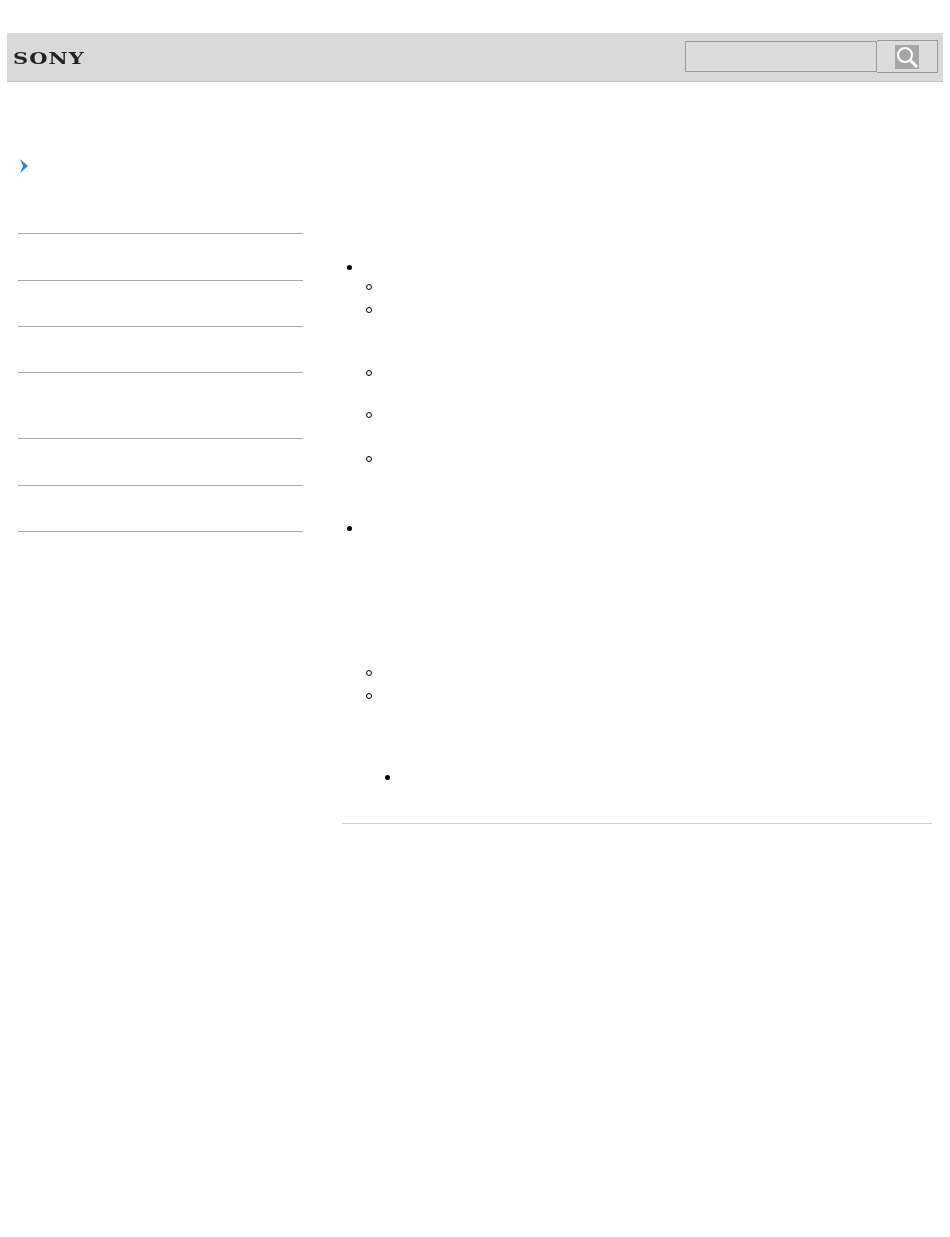  I want to click on search-field, so click(781, 56).